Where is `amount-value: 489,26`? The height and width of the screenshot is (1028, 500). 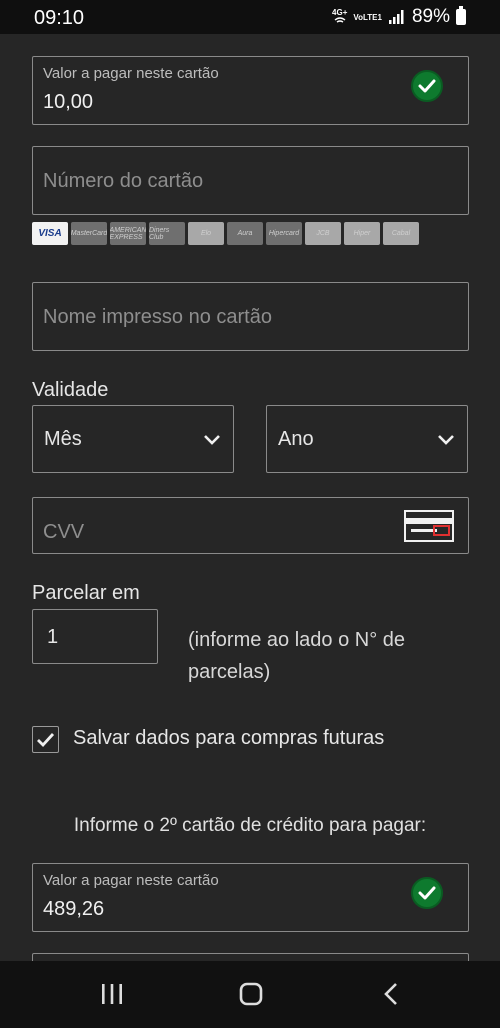 amount-value: 489,26 is located at coordinates (74, 909).